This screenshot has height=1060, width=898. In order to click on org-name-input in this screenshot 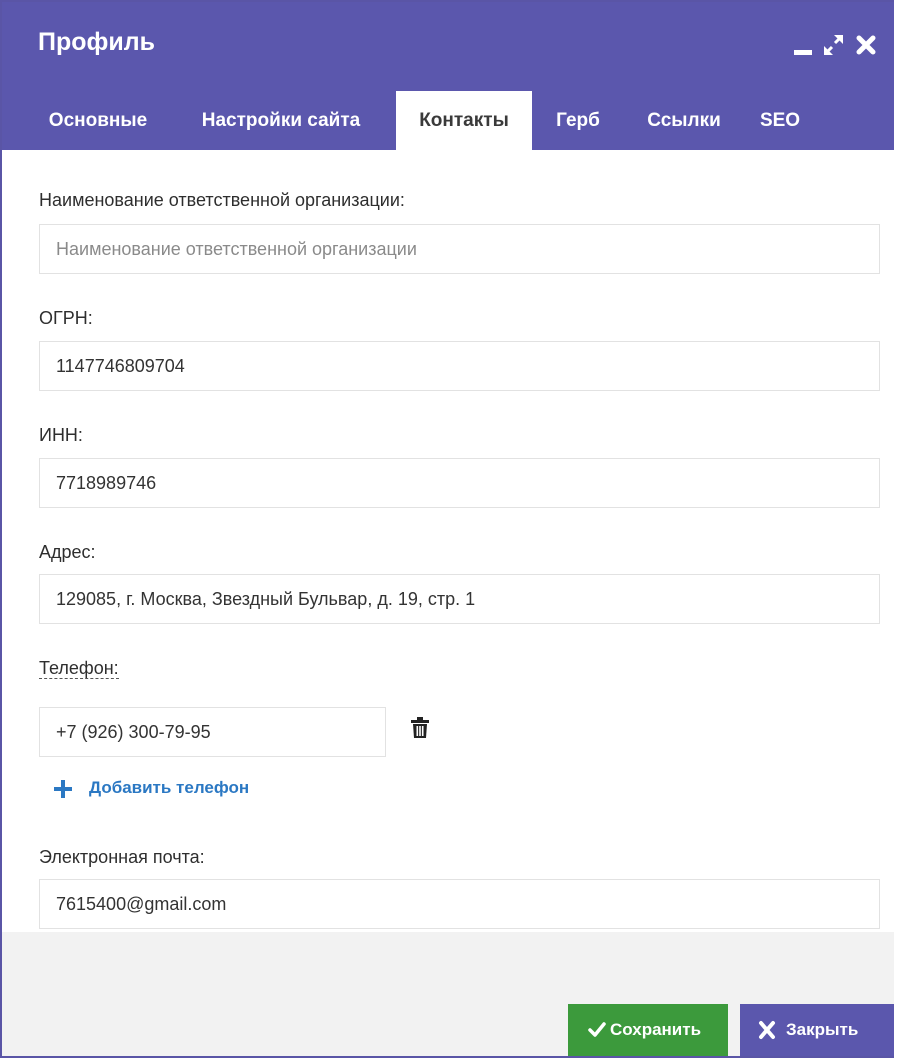, I will do `click(459, 249)`.